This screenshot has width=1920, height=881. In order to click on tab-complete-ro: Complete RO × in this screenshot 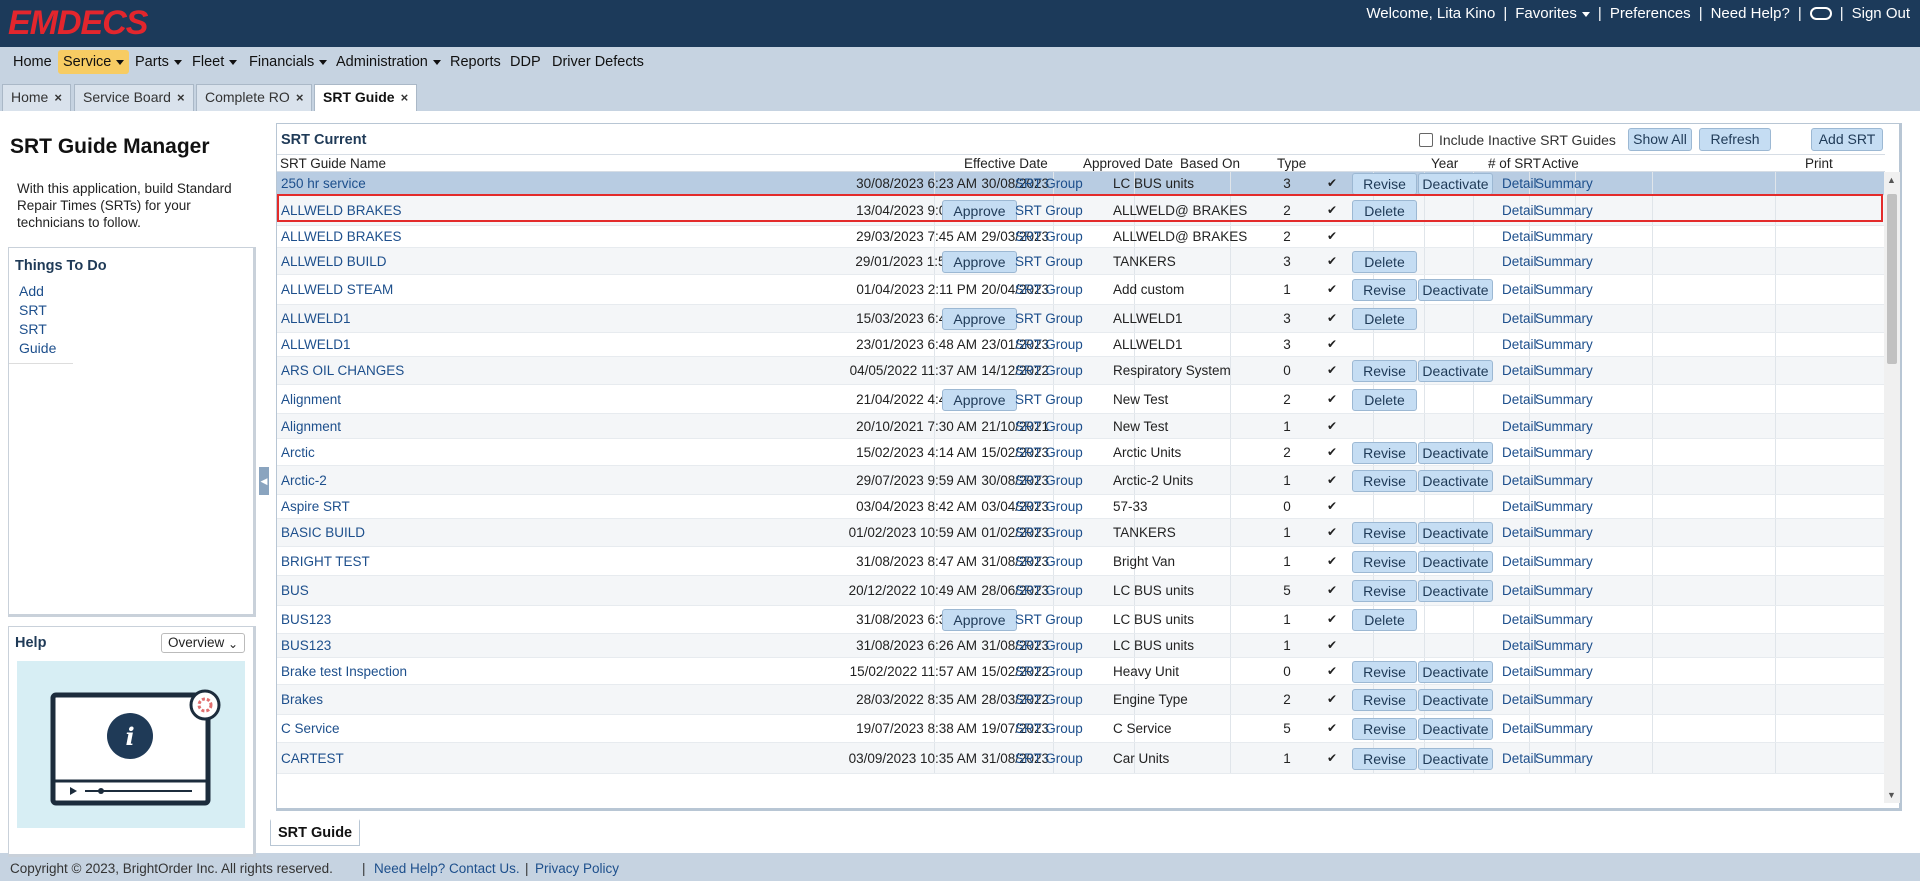, I will do `click(254, 97)`.